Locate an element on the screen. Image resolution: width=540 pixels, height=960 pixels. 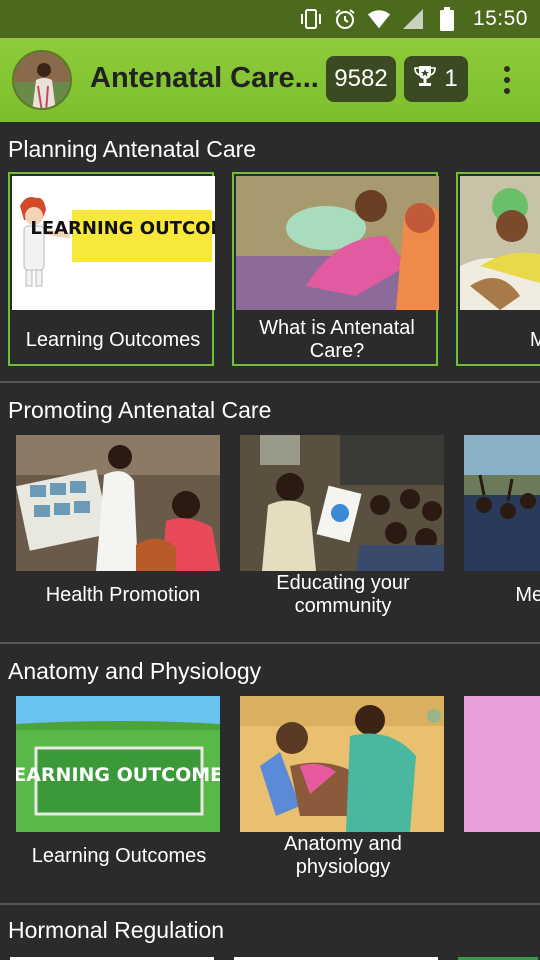
section-title: Hormonal Regulation is located at coordinates (116, 930).